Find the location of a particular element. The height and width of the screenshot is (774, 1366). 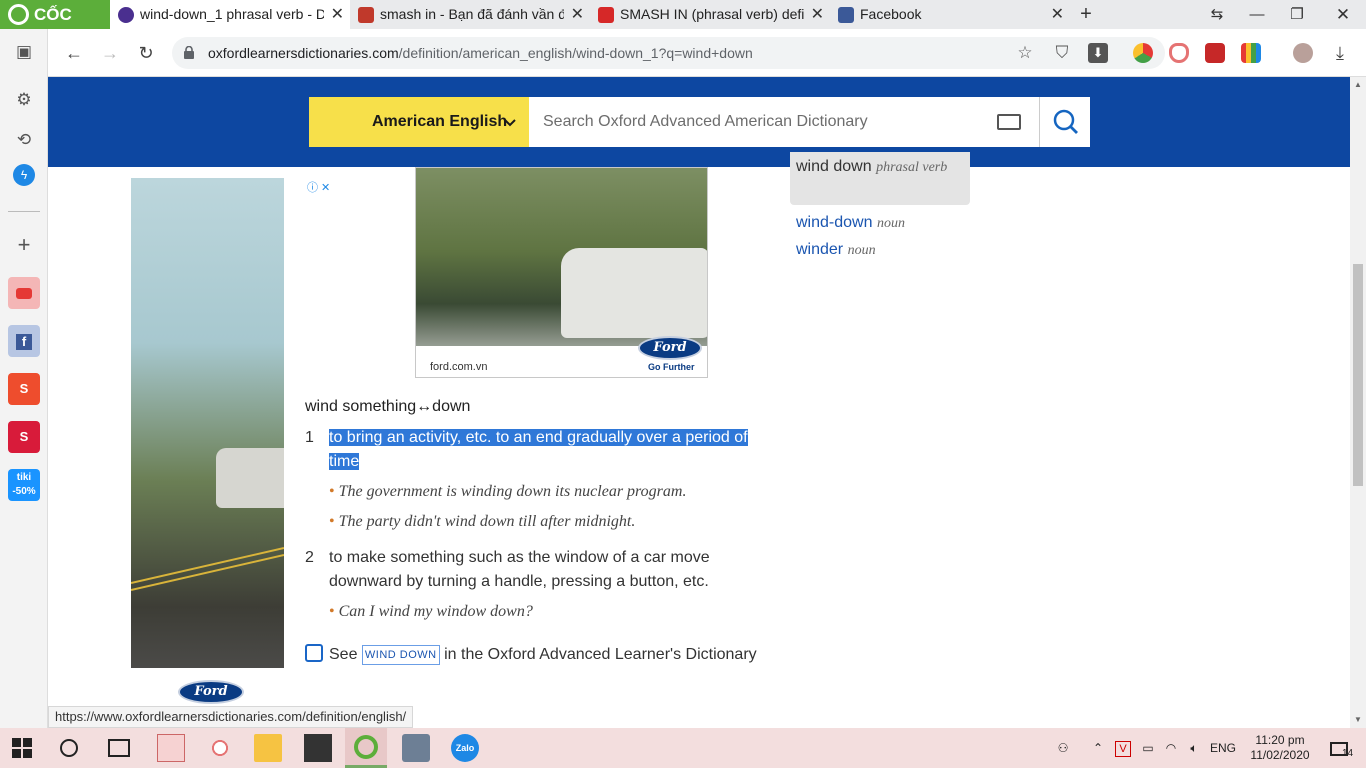

download-page-icon: ⬇ is located at coordinates (1098, 53).